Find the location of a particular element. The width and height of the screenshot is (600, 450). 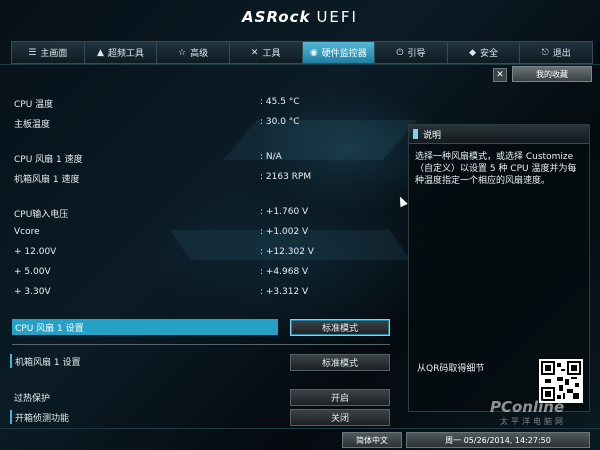

tab-label: 超频工具 is located at coordinates (125, 54).